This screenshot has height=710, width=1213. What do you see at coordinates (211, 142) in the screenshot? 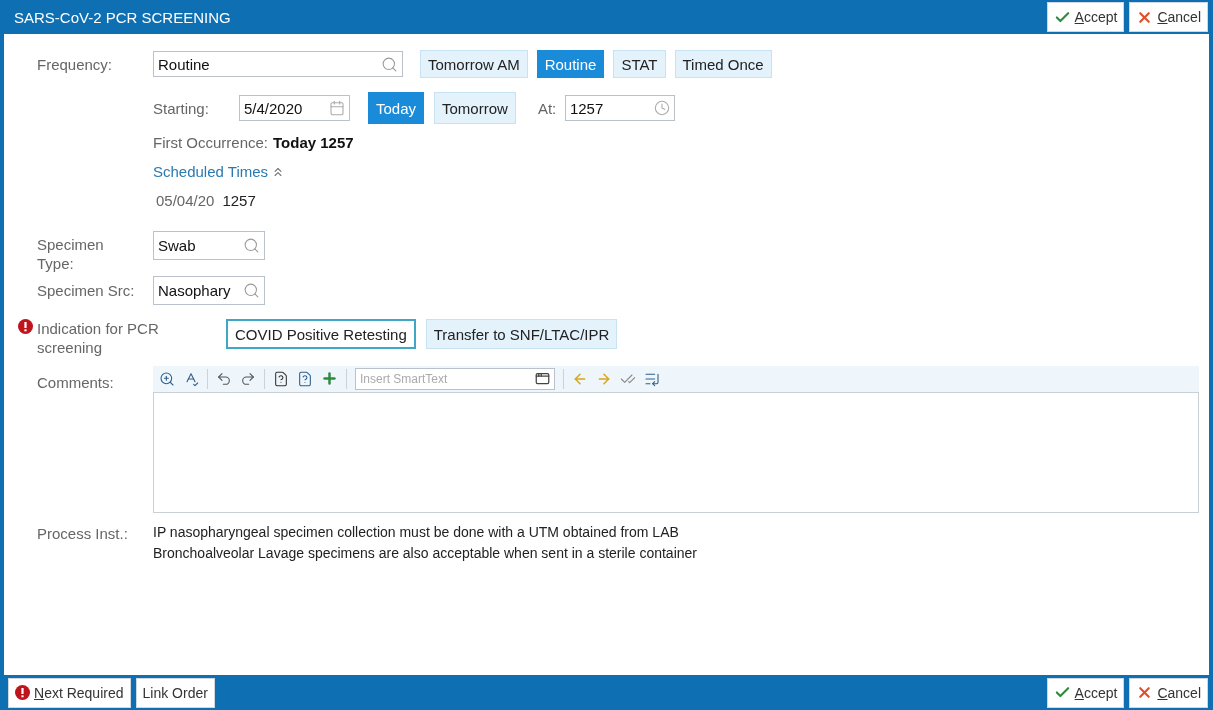
I see `field-label: First Occurrence:` at bounding box center [211, 142].